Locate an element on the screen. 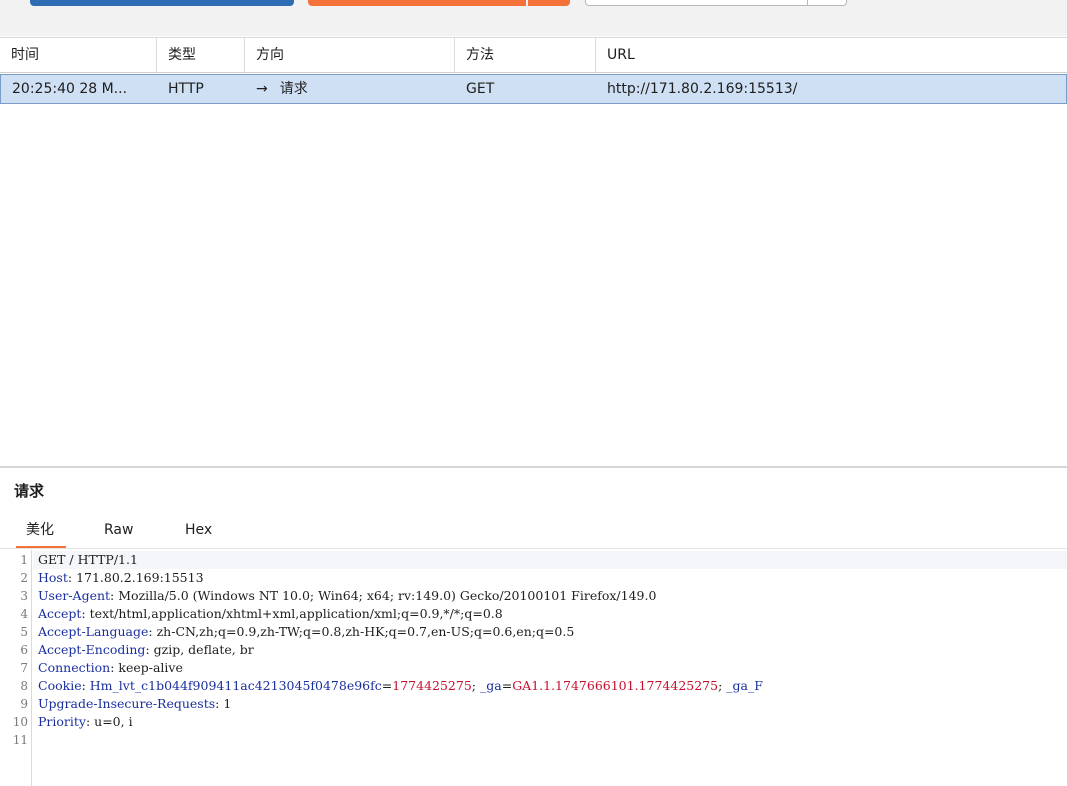 The image size is (1067, 786). panel-splitter is located at coordinates (533, 467).